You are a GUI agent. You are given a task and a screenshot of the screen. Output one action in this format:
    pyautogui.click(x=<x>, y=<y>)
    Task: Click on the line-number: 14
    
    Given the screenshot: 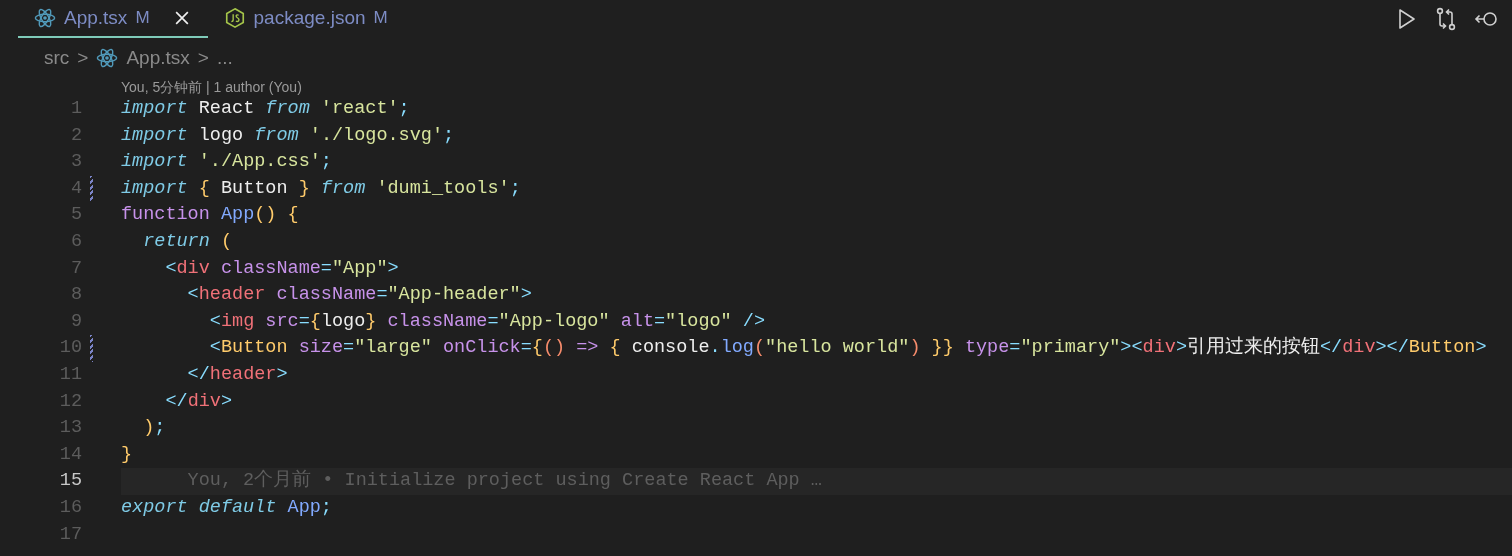 What is the action you would take?
    pyautogui.click(x=70, y=454)
    